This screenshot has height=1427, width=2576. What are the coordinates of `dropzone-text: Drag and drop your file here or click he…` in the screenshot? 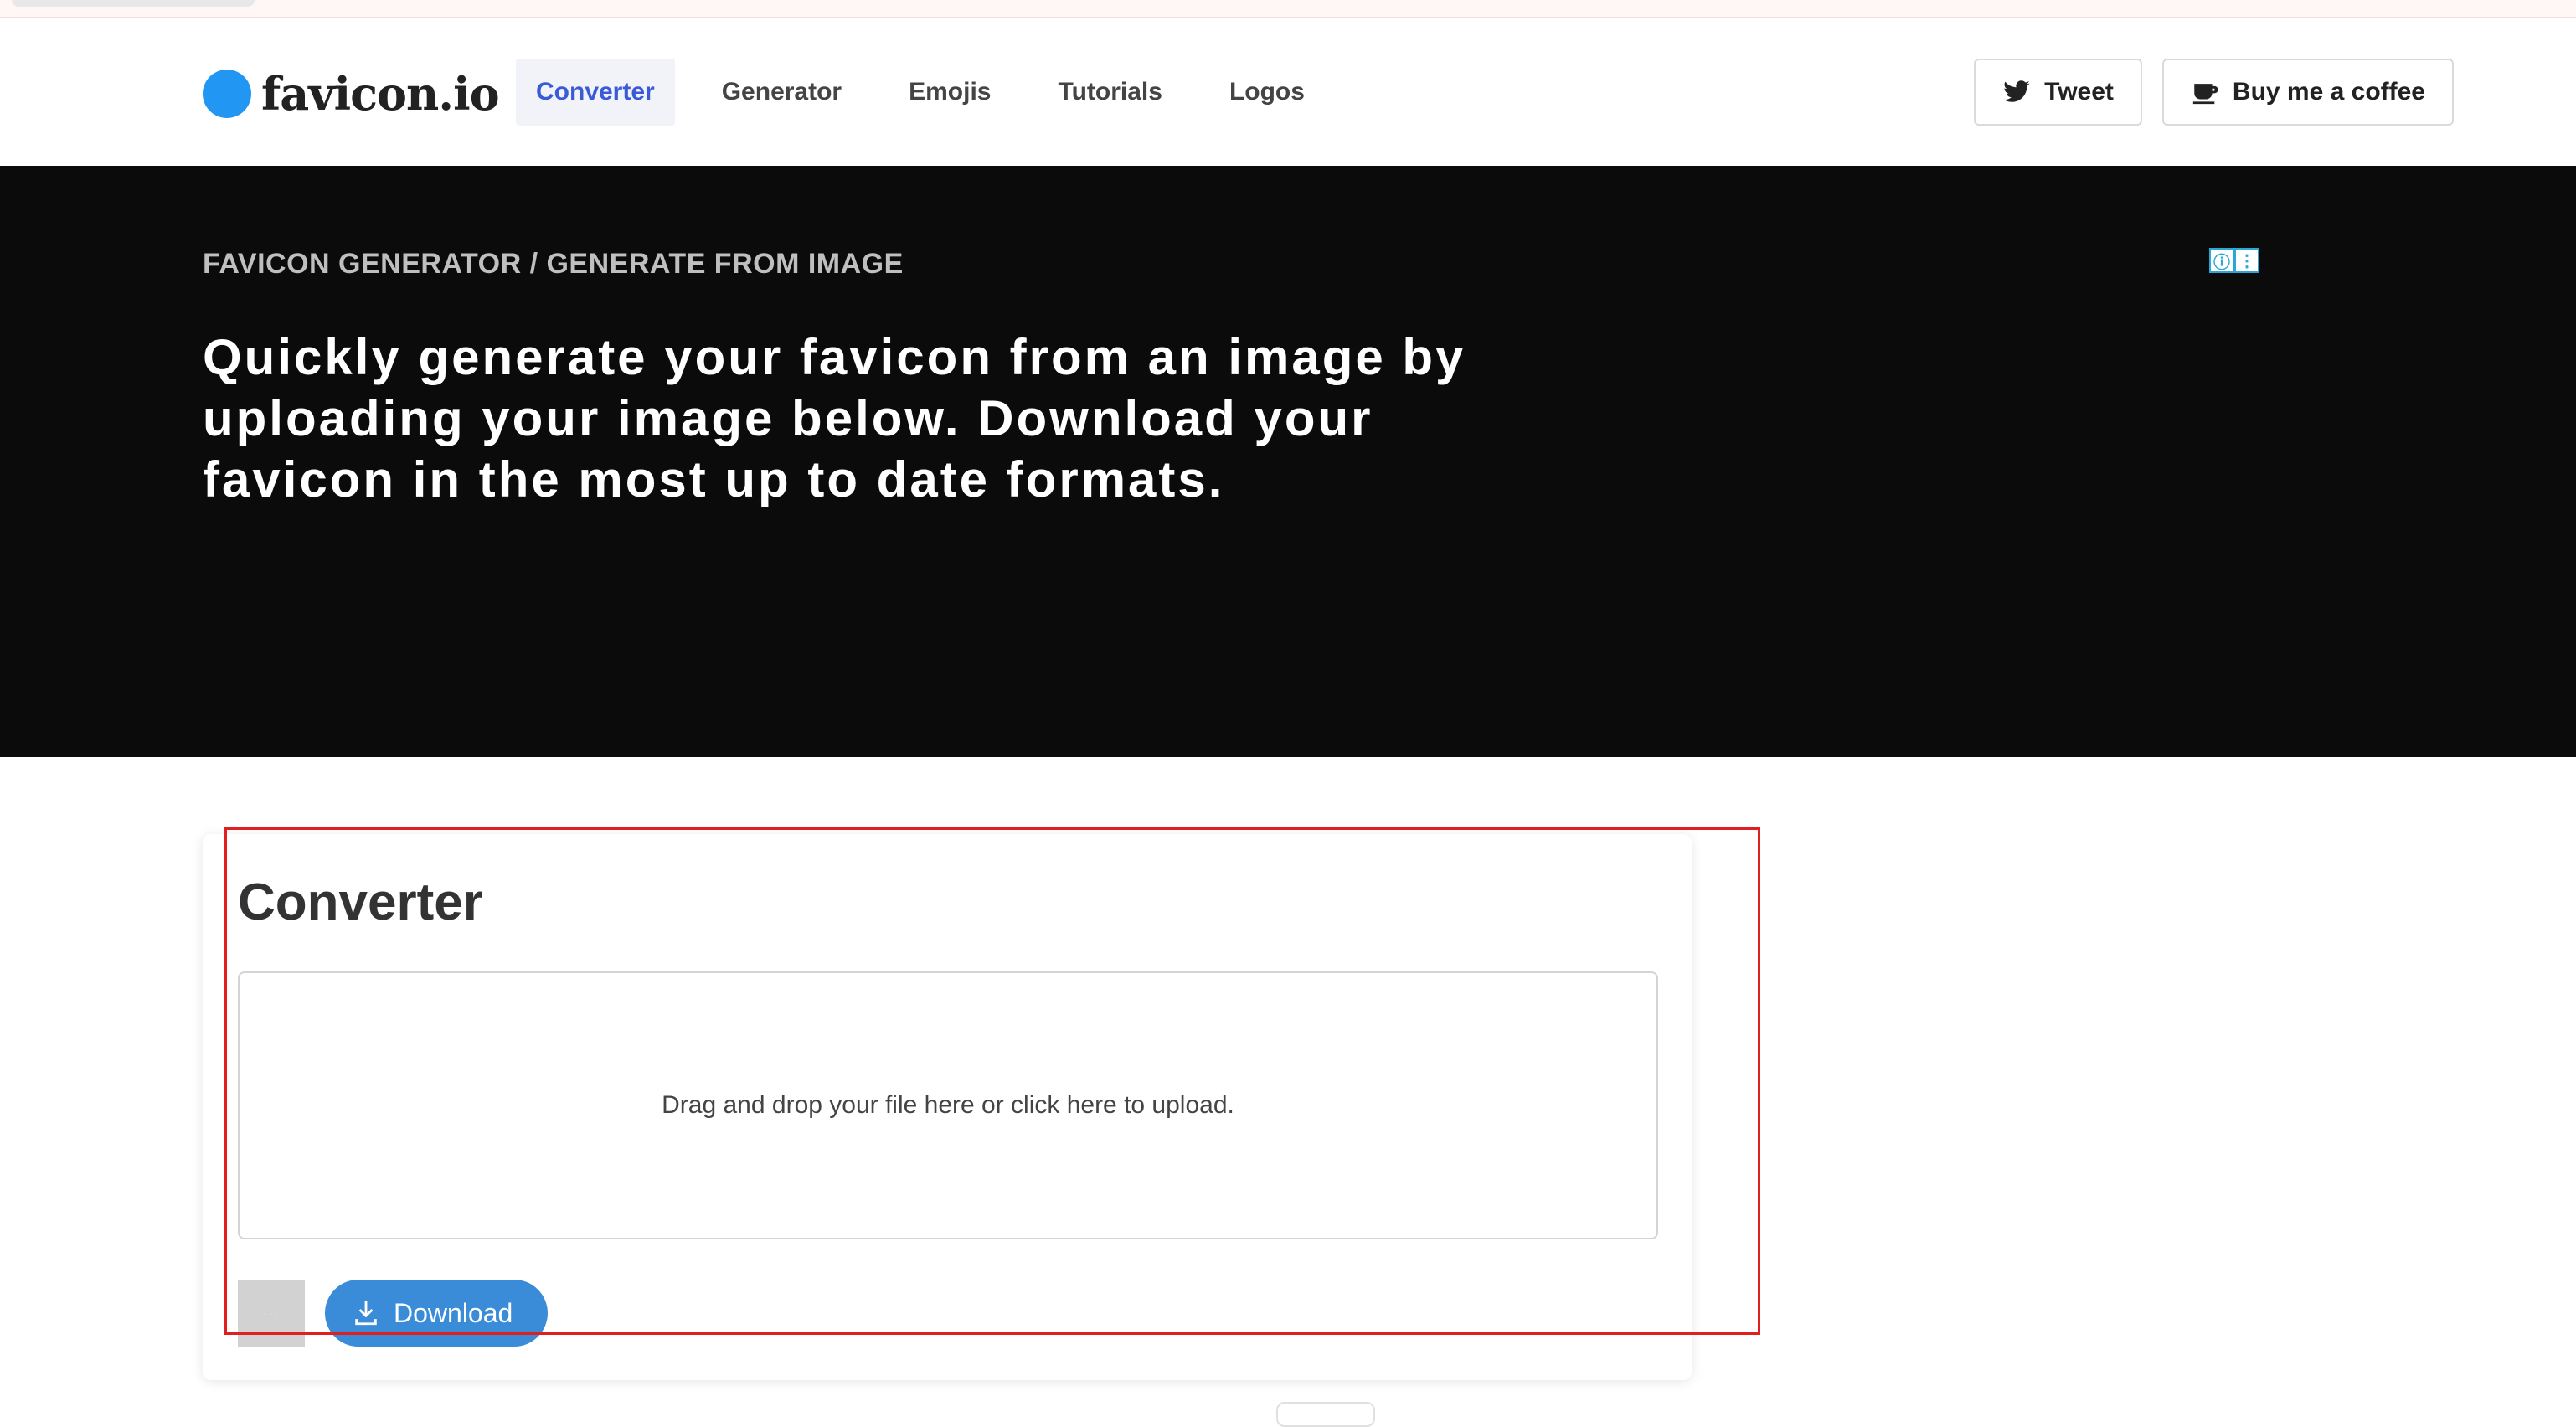 It's located at (948, 1105).